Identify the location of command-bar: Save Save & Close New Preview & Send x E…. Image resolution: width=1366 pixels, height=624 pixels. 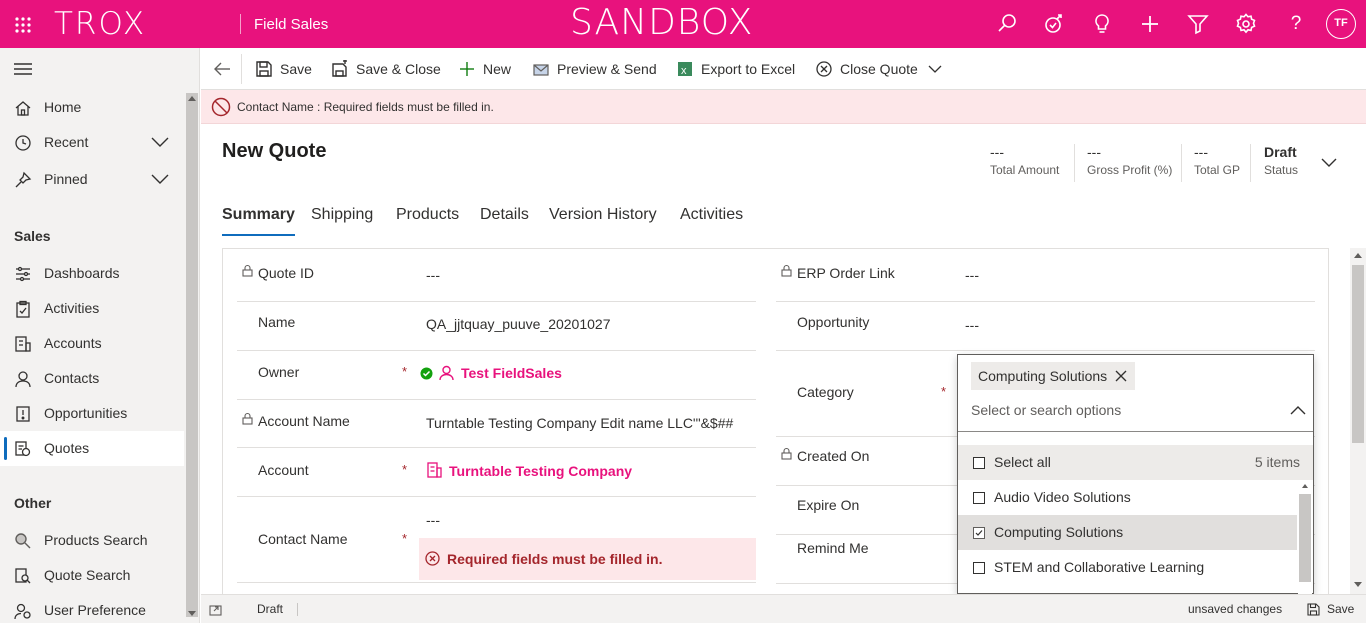
(783, 69).